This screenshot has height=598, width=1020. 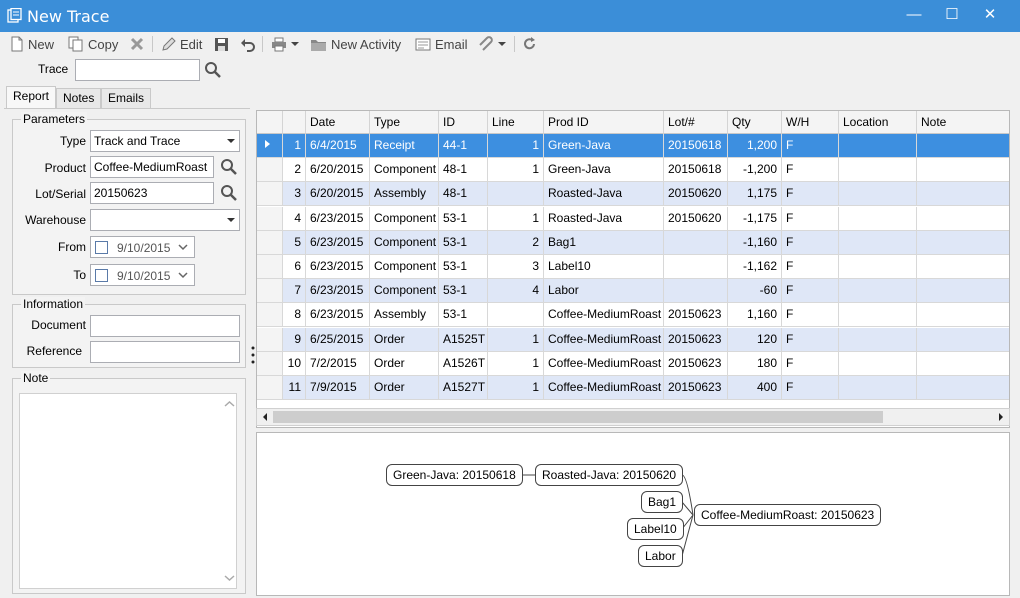 I want to click on column-header-line: Line, so click(x=516, y=122).